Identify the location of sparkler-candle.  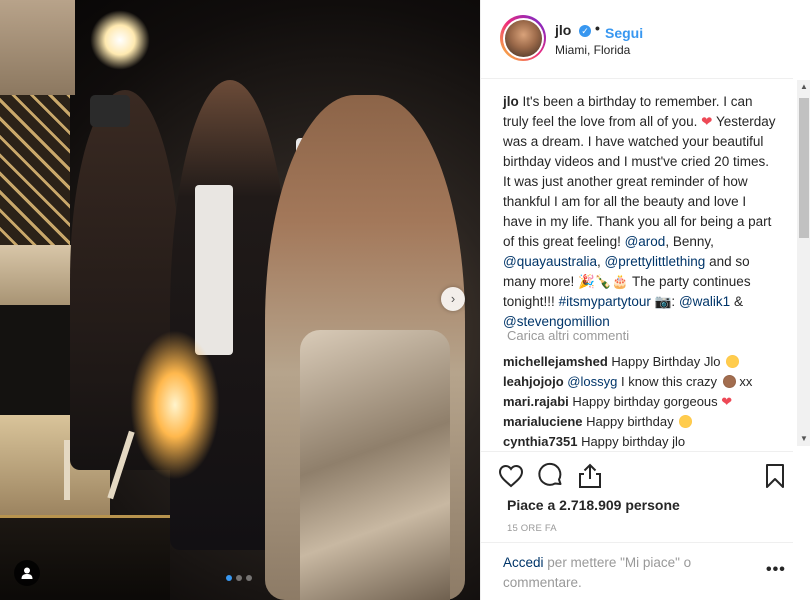
(67, 470).